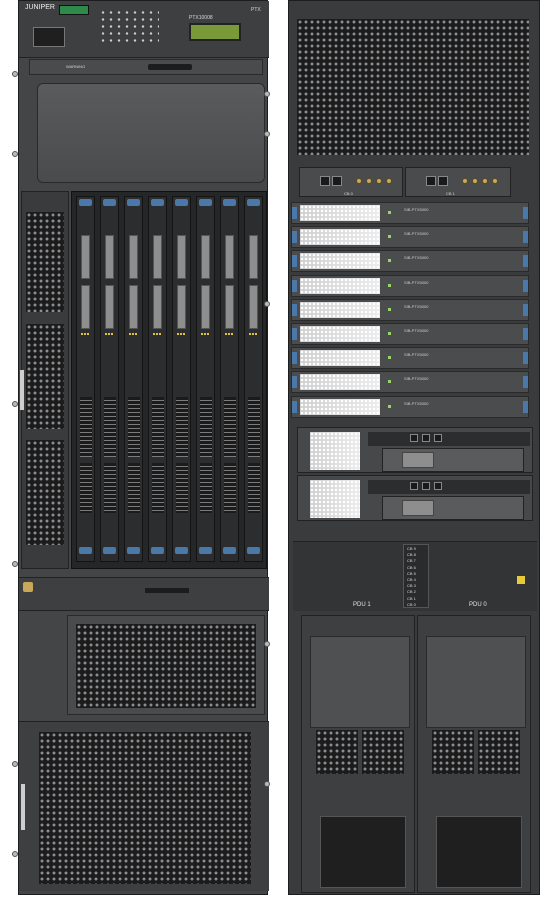  Describe the element at coordinates (28, 587) in the screenshot. I see `esd-jack` at that location.